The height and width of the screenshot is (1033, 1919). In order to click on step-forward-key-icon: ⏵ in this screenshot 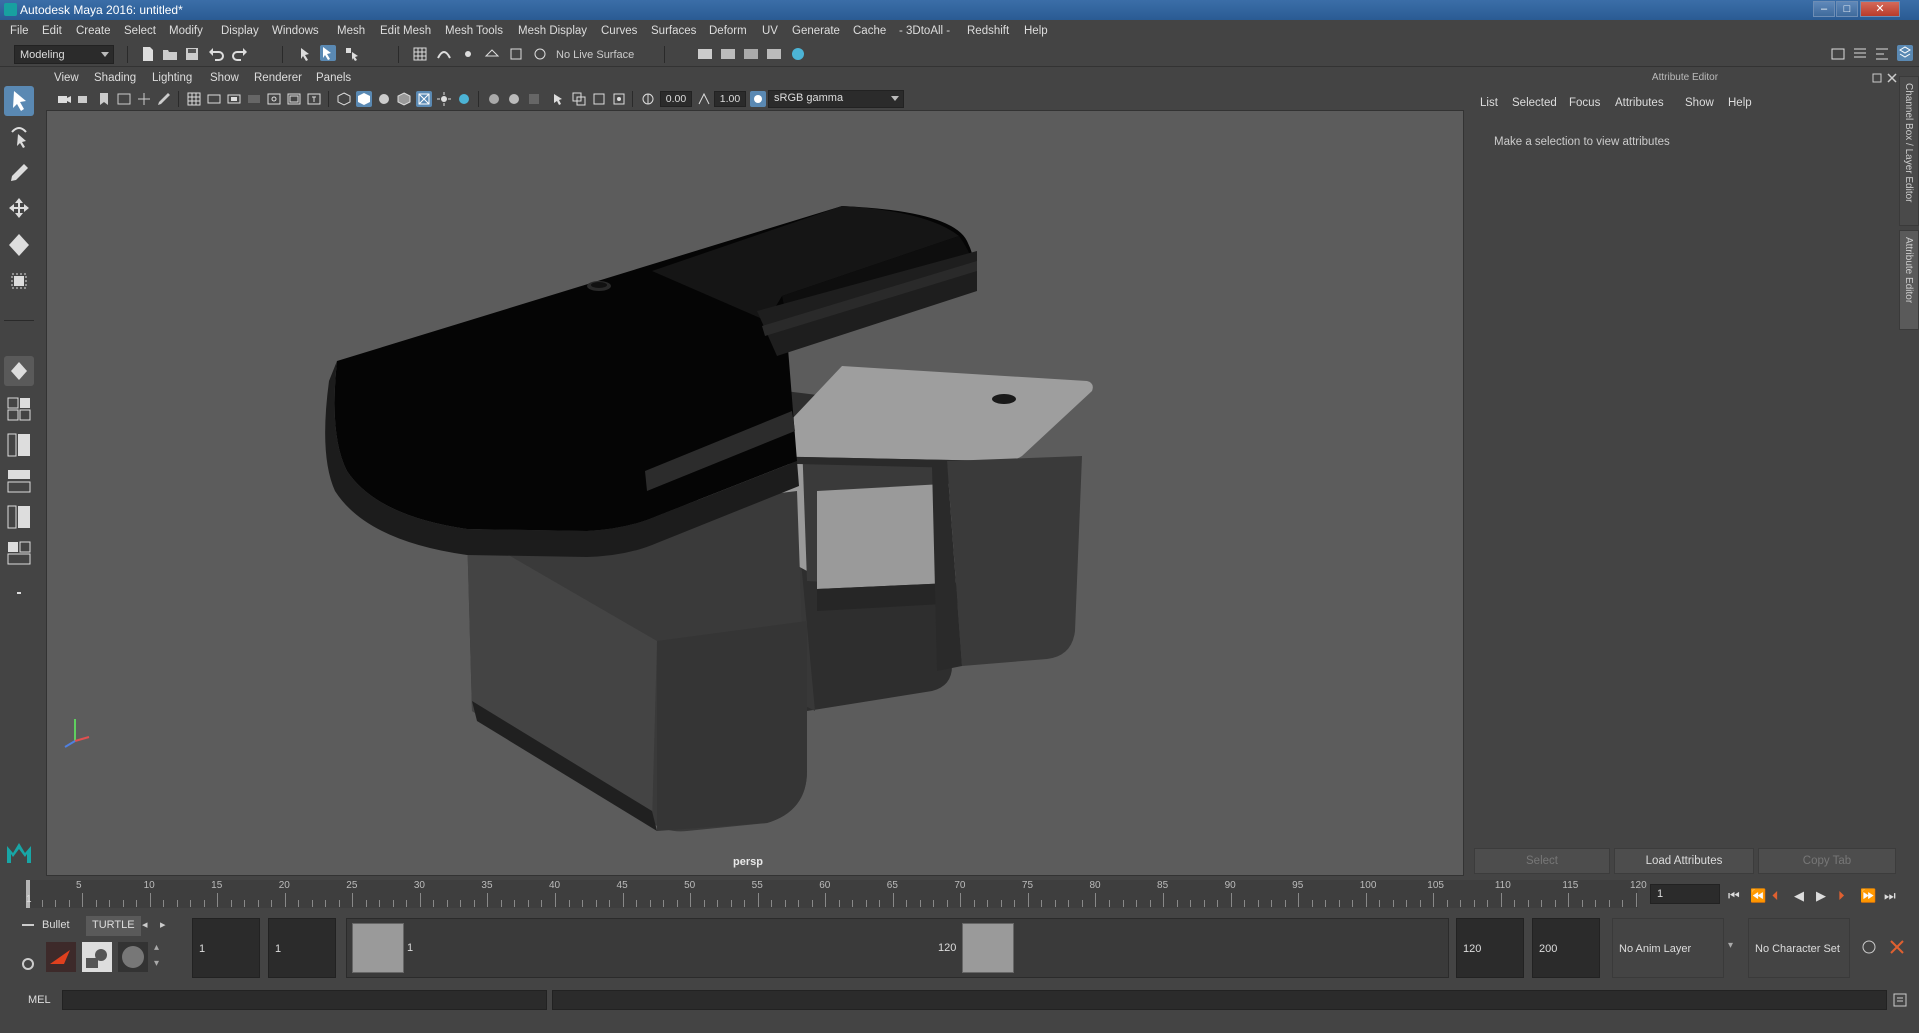, I will do `click(1841, 896)`.